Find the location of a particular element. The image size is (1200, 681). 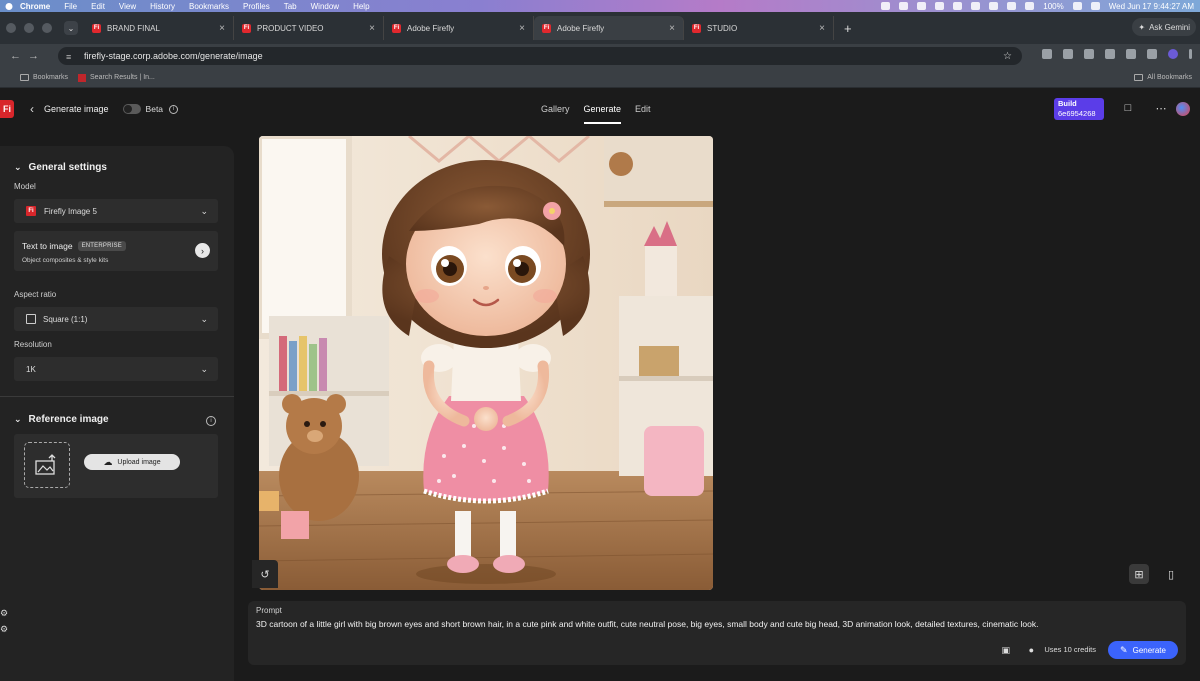

generate-icon: ✎ is located at coordinates (1124, 649).